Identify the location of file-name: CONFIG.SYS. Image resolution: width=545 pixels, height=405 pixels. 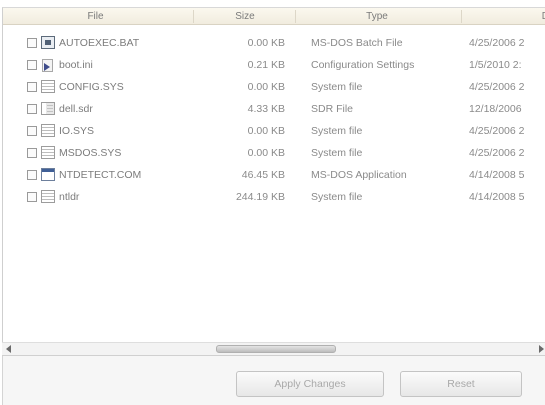
(91, 87).